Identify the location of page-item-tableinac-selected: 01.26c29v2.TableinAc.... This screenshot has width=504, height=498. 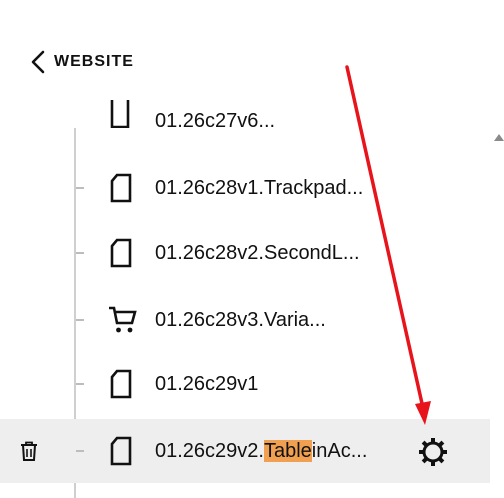
(245, 451).